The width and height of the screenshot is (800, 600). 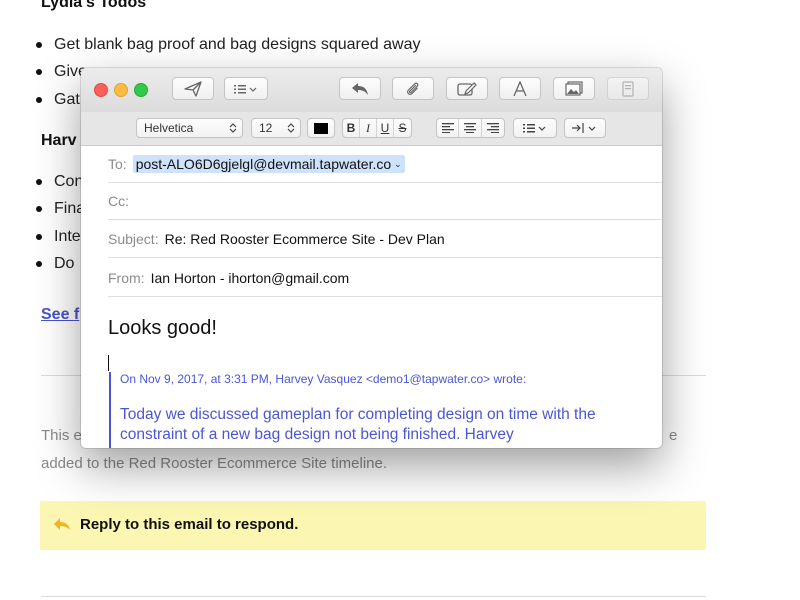 What do you see at coordinates (60, 208) in the screenshot?
I see `list-item: Fina` at bounding box center [60, 208].